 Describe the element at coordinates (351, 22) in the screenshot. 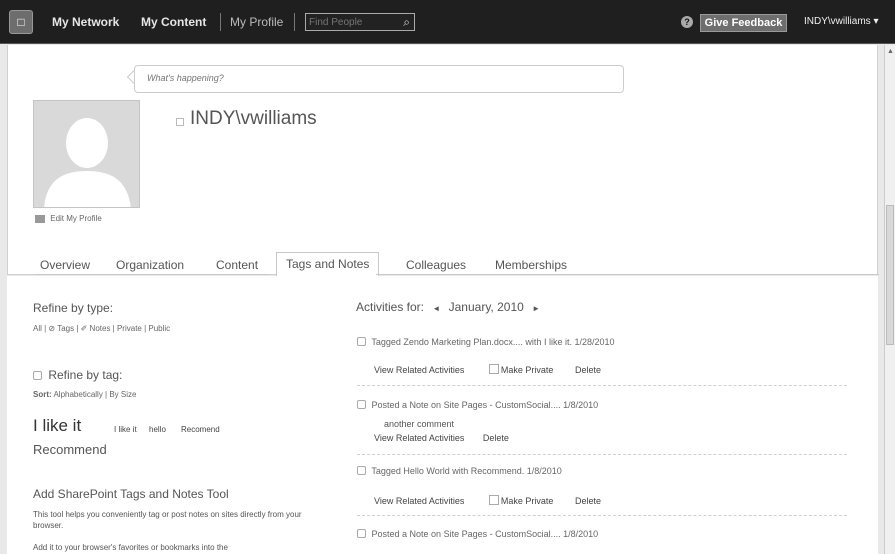

I see `find-people-input` at that location.